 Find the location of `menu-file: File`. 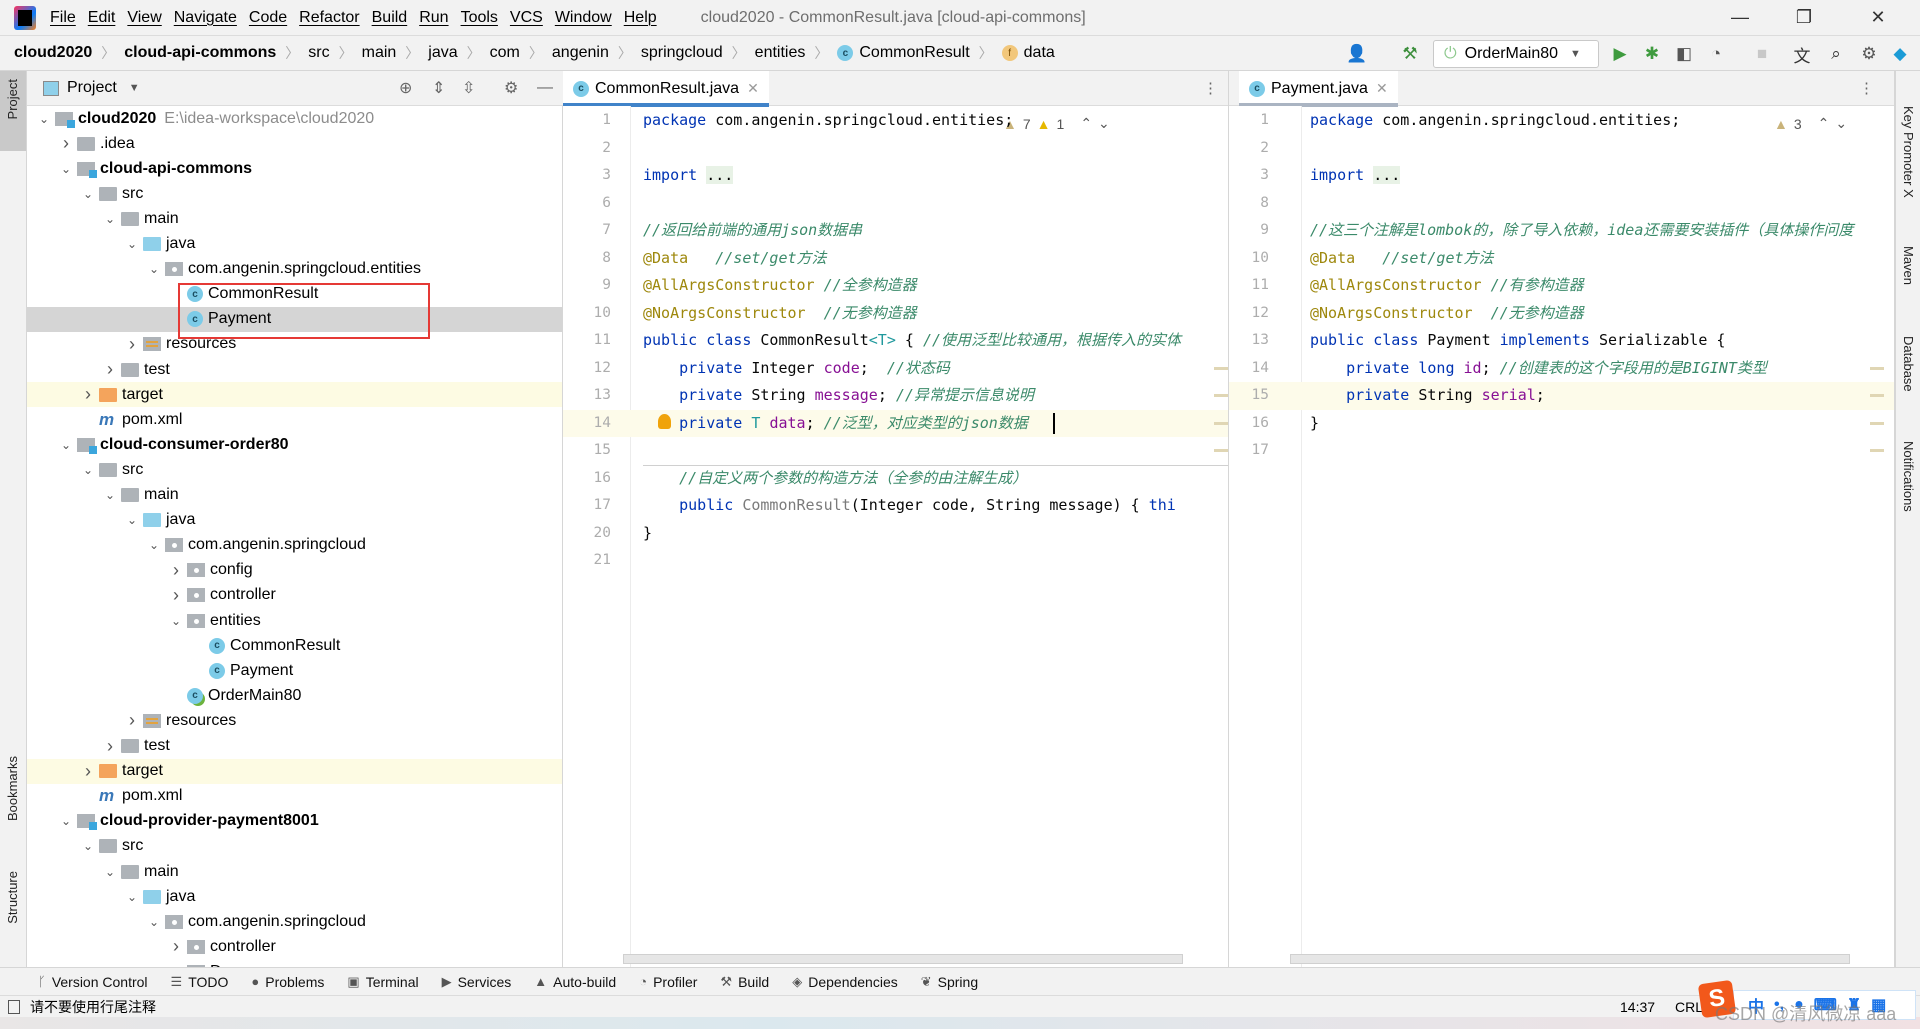

menu-file: File is located at coordinates (63, 18).